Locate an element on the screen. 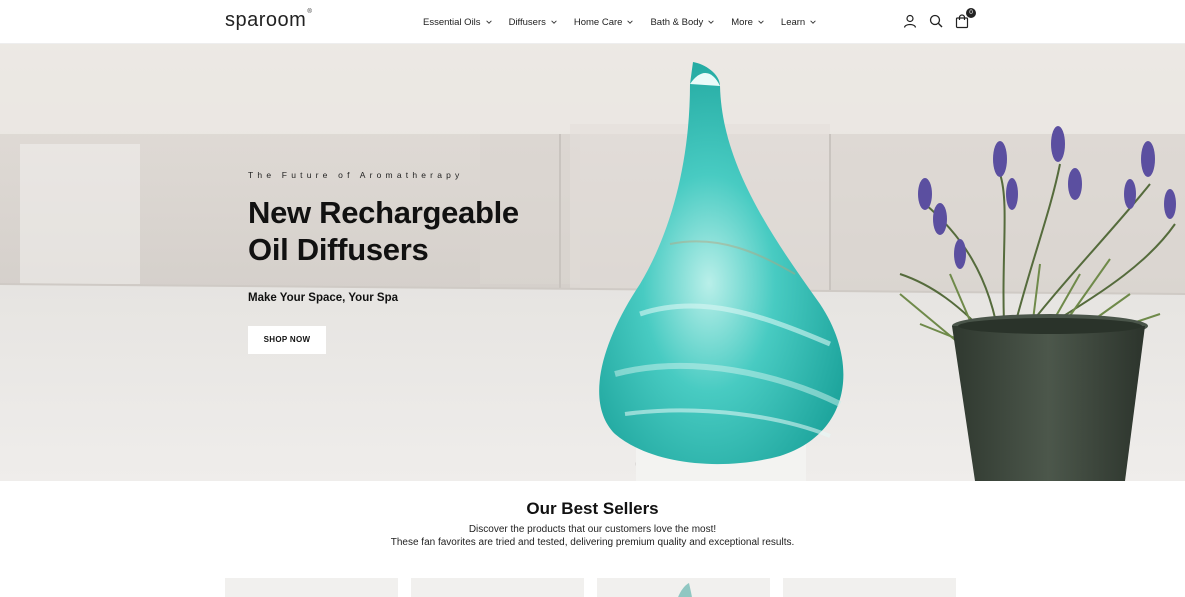 The height and width of the screenshot is (597, 1185). logo-mark: ® is located at coordinates (310, 12).